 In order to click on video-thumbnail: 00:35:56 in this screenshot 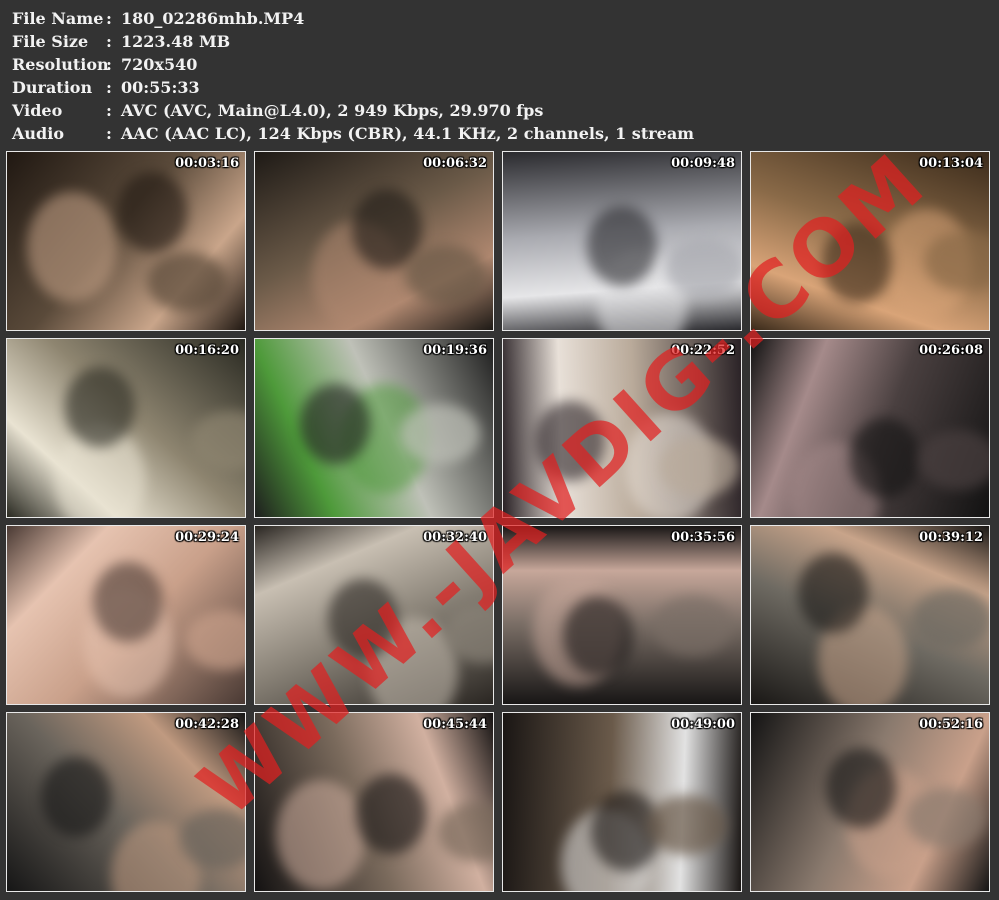, I will do `click(622, 615)`.